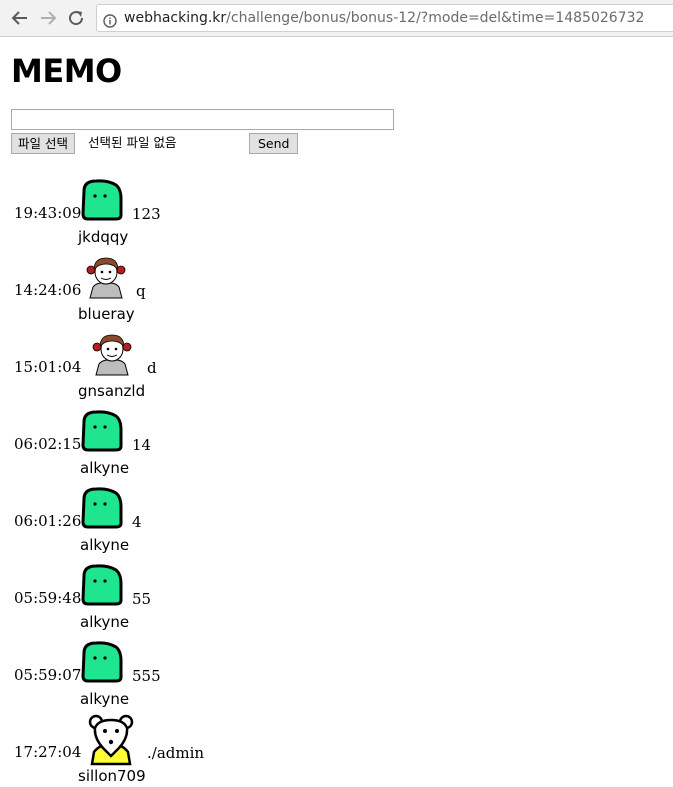 The height and width of the screenshot is (787, 673). Describe the element at coordinates (110, 21) in the screenshot. I see `info-icon` at that location.